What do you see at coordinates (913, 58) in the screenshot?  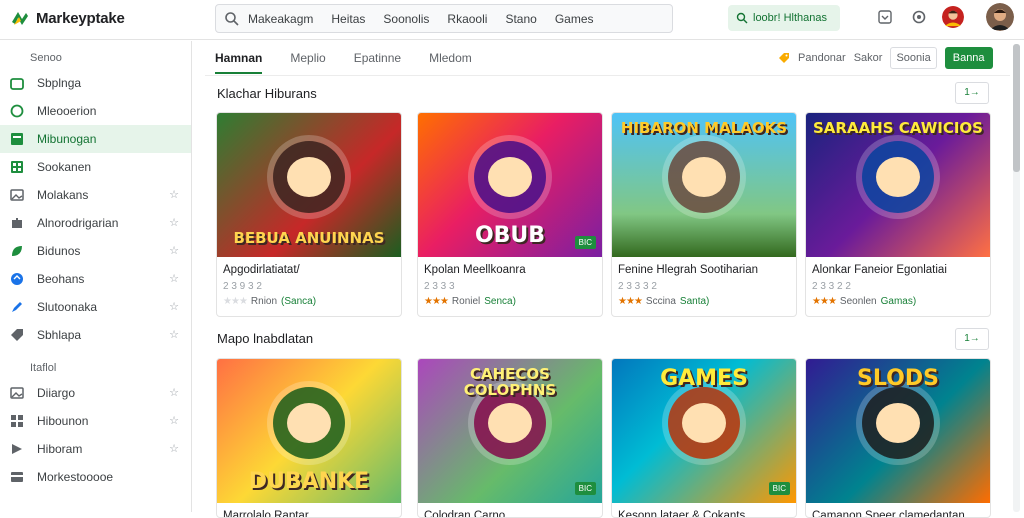 I see `sort-select: Soonia` at bounding box center [913, 58].